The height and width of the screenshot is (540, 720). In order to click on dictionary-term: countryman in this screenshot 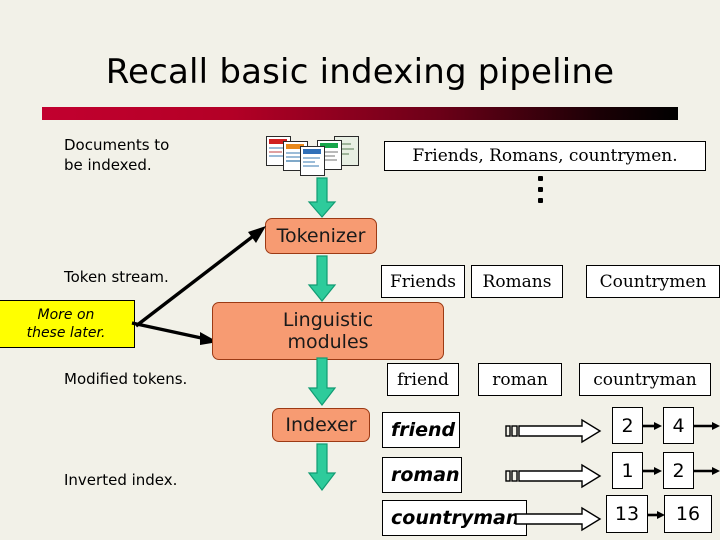, I will do `click(454, 518)`.